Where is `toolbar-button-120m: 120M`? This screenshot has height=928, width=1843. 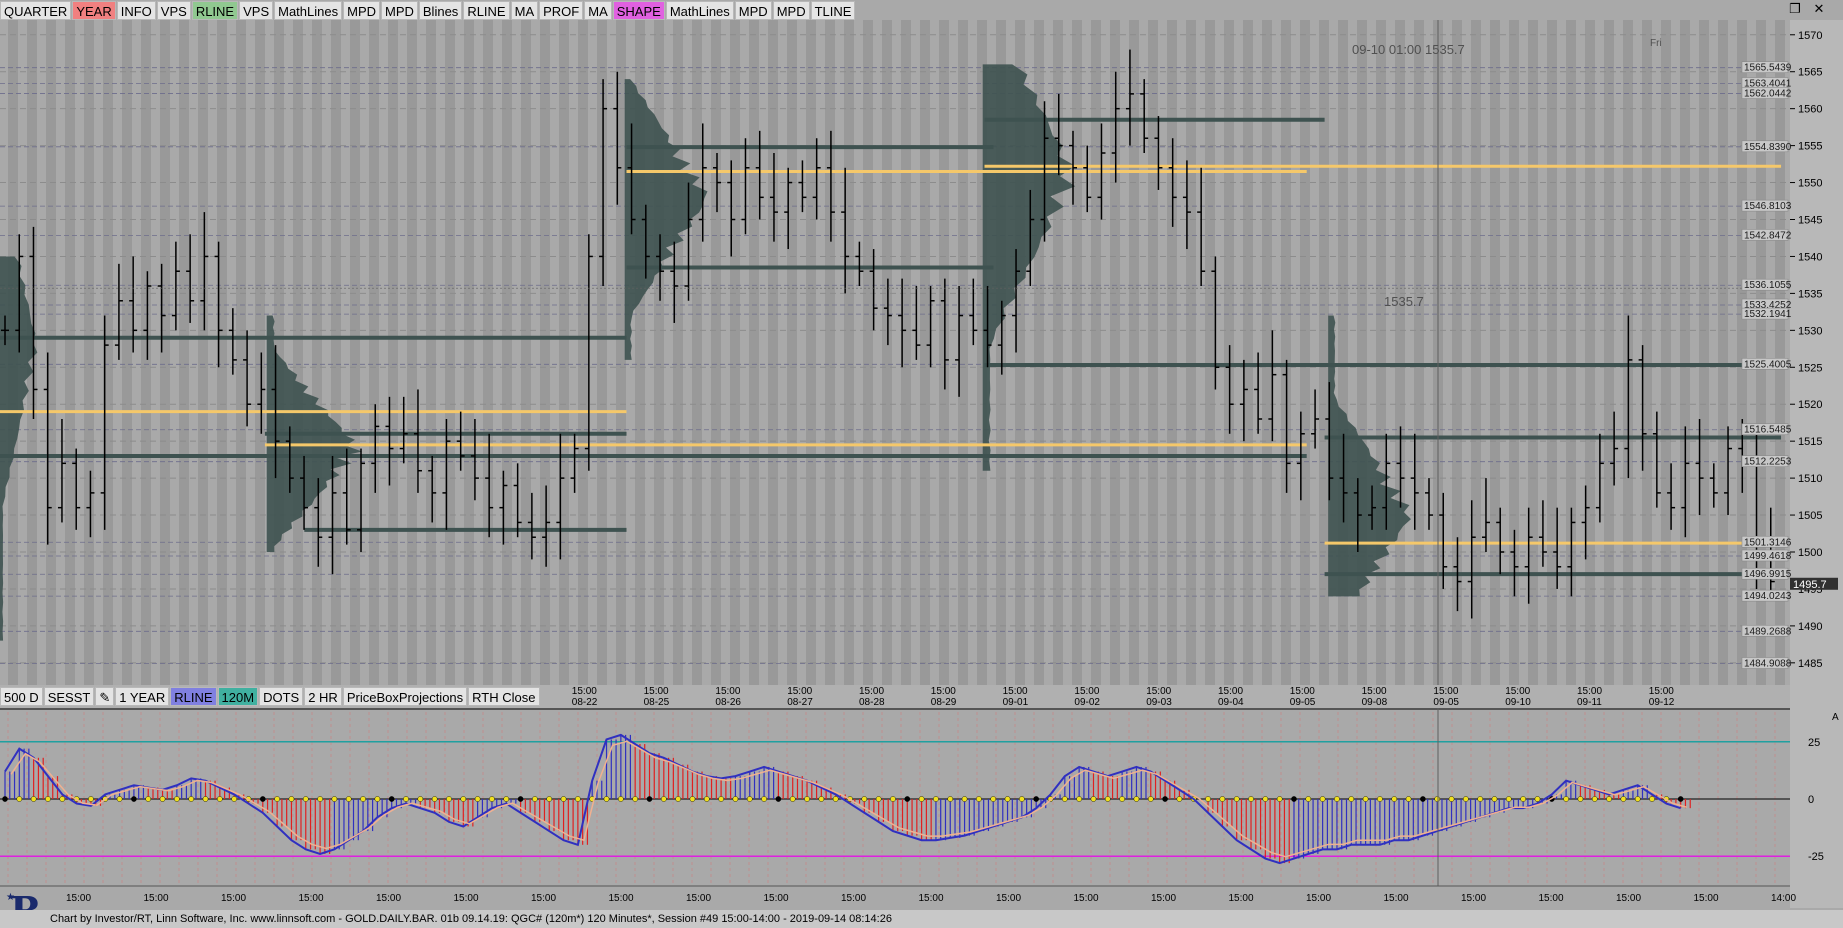 toolbar-button-120m: 120M is located at coordinates (238, 696).